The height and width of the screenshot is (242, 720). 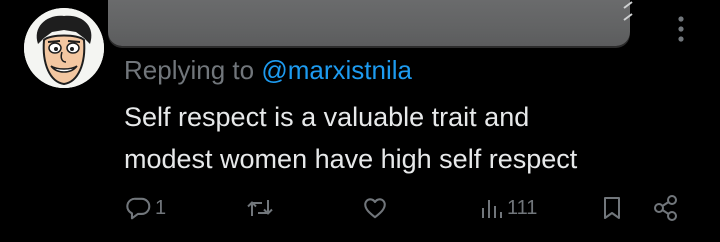 I want to click on replying-to-line: Replying to @marxistnila, so click(x=268, y=70).